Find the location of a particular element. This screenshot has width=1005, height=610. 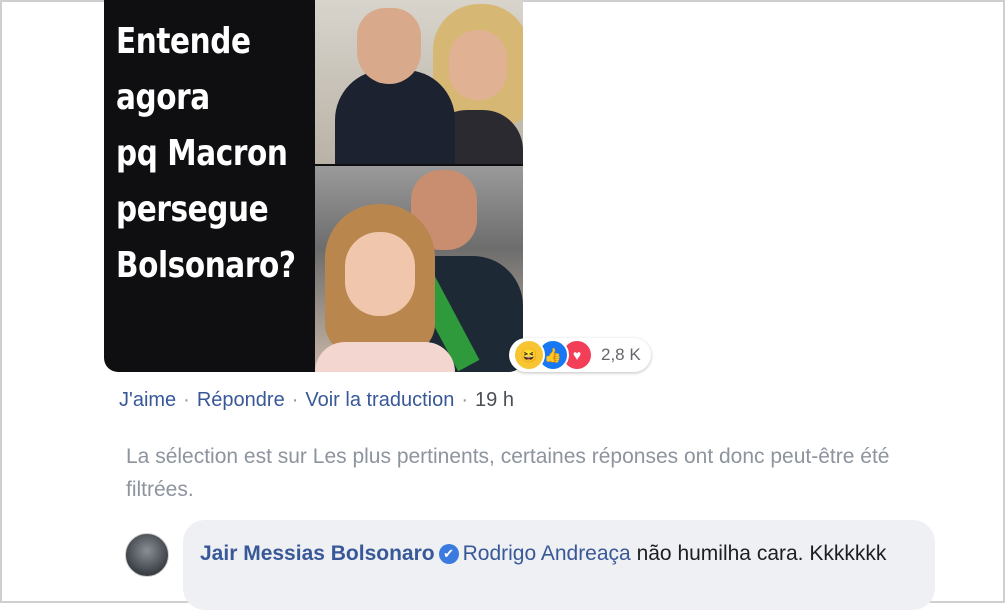

comment-body: não humilha cara. Kkkkkkk is located at coordinates (758, 553).